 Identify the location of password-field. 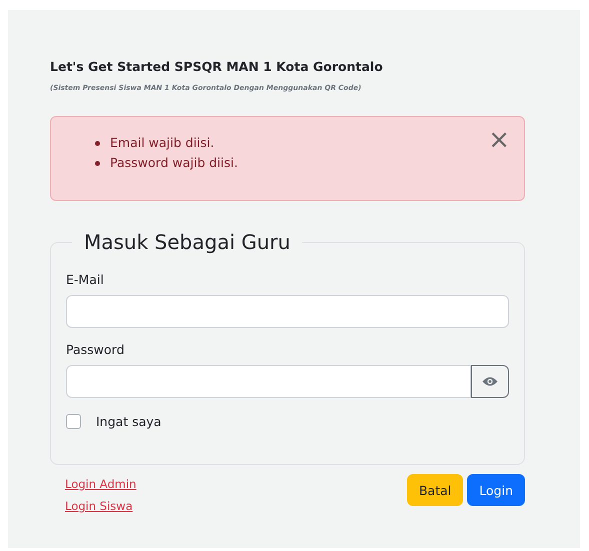
(268, 381).